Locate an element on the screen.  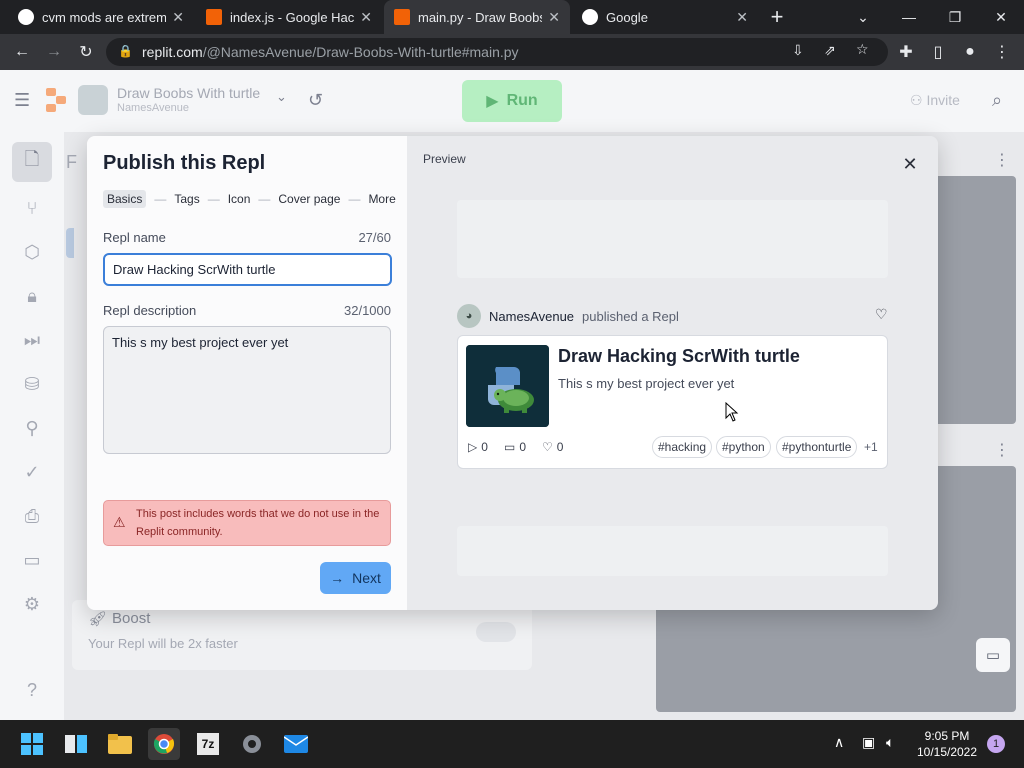
browser-tab-2: index.js - Google Hacki ✕ is located at coordinates (289, 17).